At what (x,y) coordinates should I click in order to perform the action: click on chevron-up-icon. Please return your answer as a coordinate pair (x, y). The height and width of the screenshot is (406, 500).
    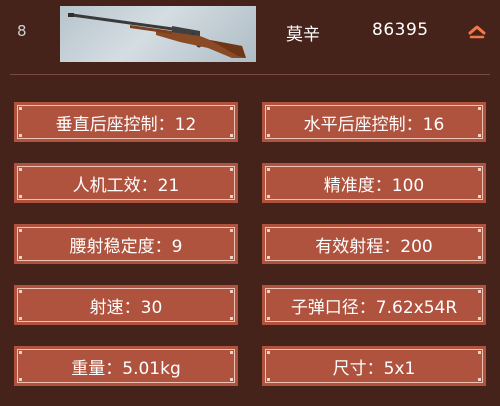
    Looking at the image, I should click on (477, 31).